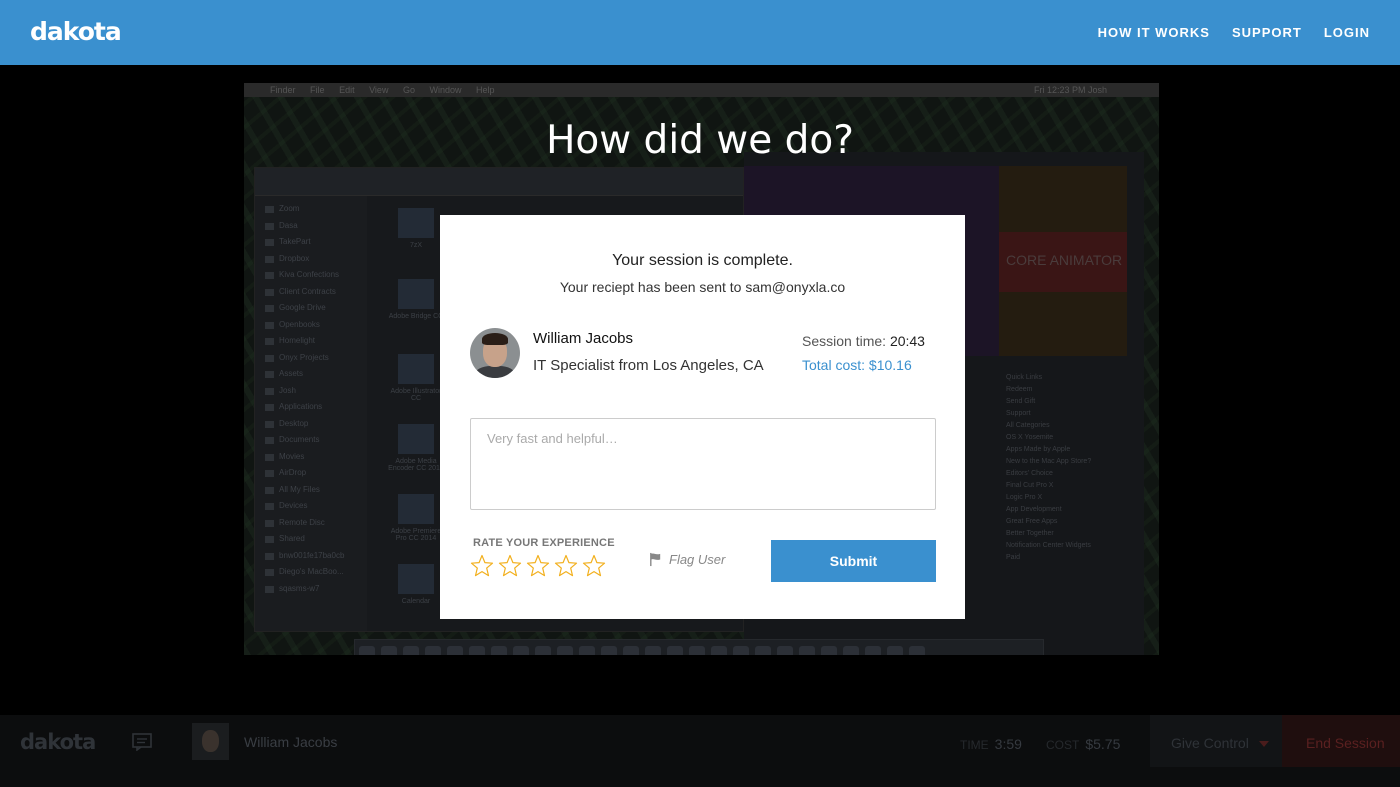 The height and width of the screenshot is (787, 1400). Describe the element at coordinates (1210, 743) in the screenshot. I see `give-control-label: Give Control` at that location.